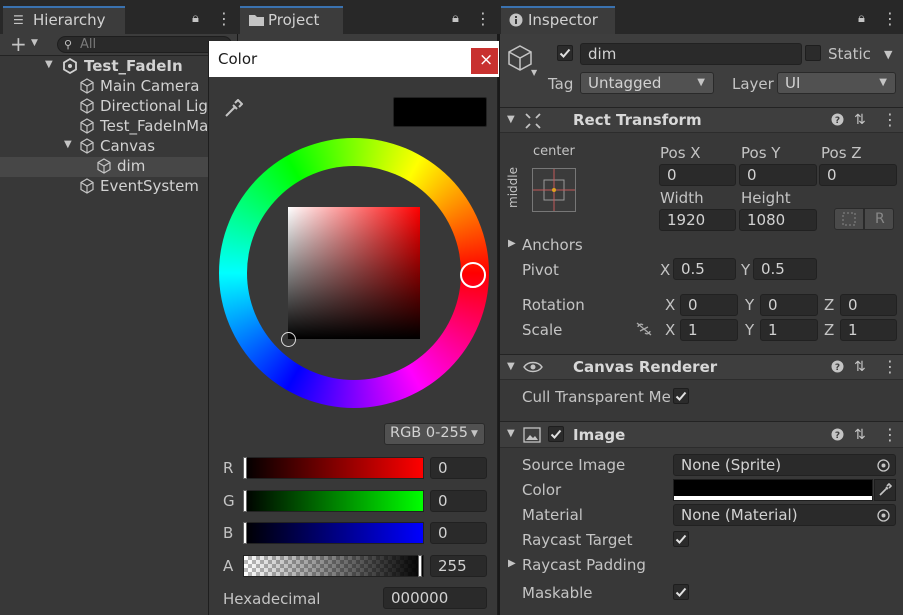 The width and height of the screenshot is (903, 615). I want to click on cull-transparent-checkbox, so click(681, 396).